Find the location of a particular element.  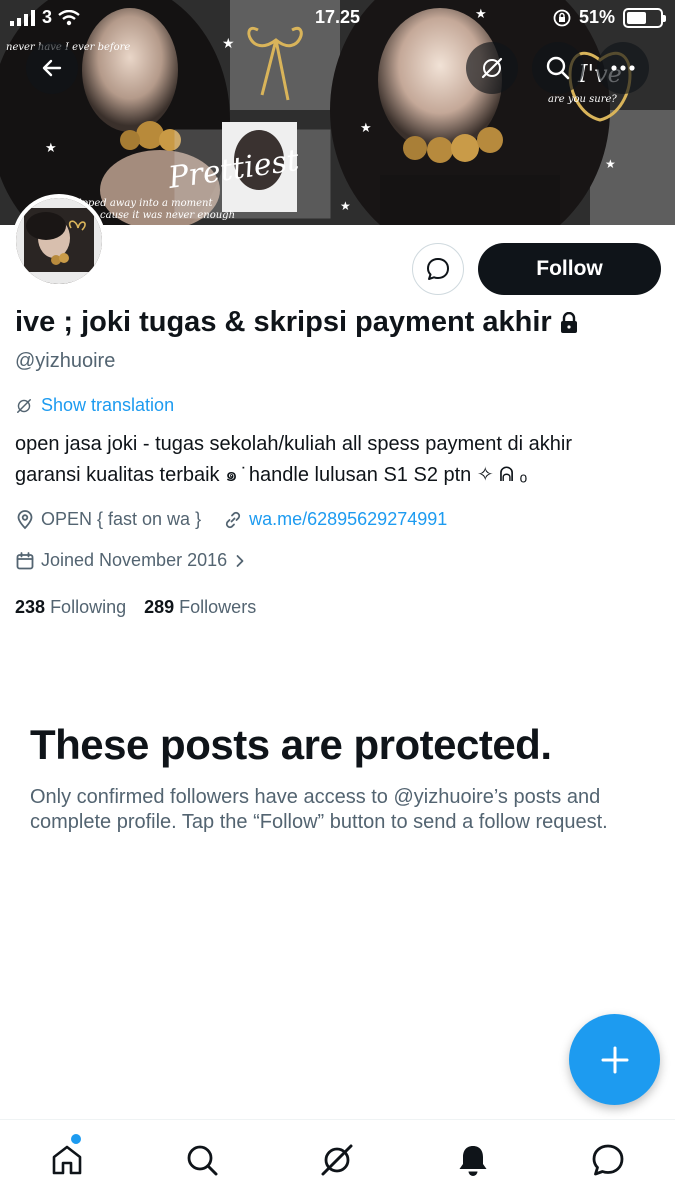

bottom-navigation is located at coordinates (337, 1159).